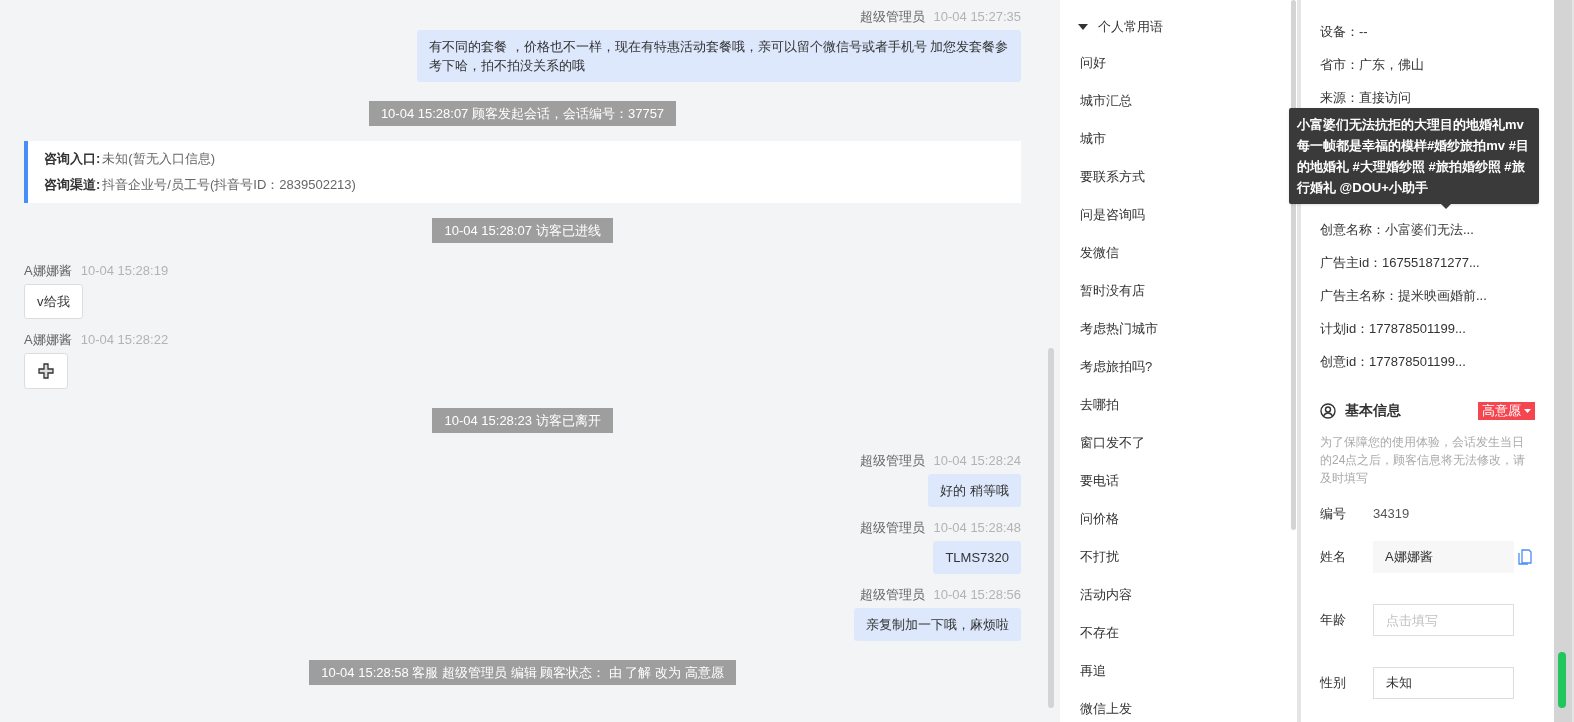  Describe the element at coordinates (977, 461) in the screenshot. I see `message-time: 10-04 15:28:24` at that location.